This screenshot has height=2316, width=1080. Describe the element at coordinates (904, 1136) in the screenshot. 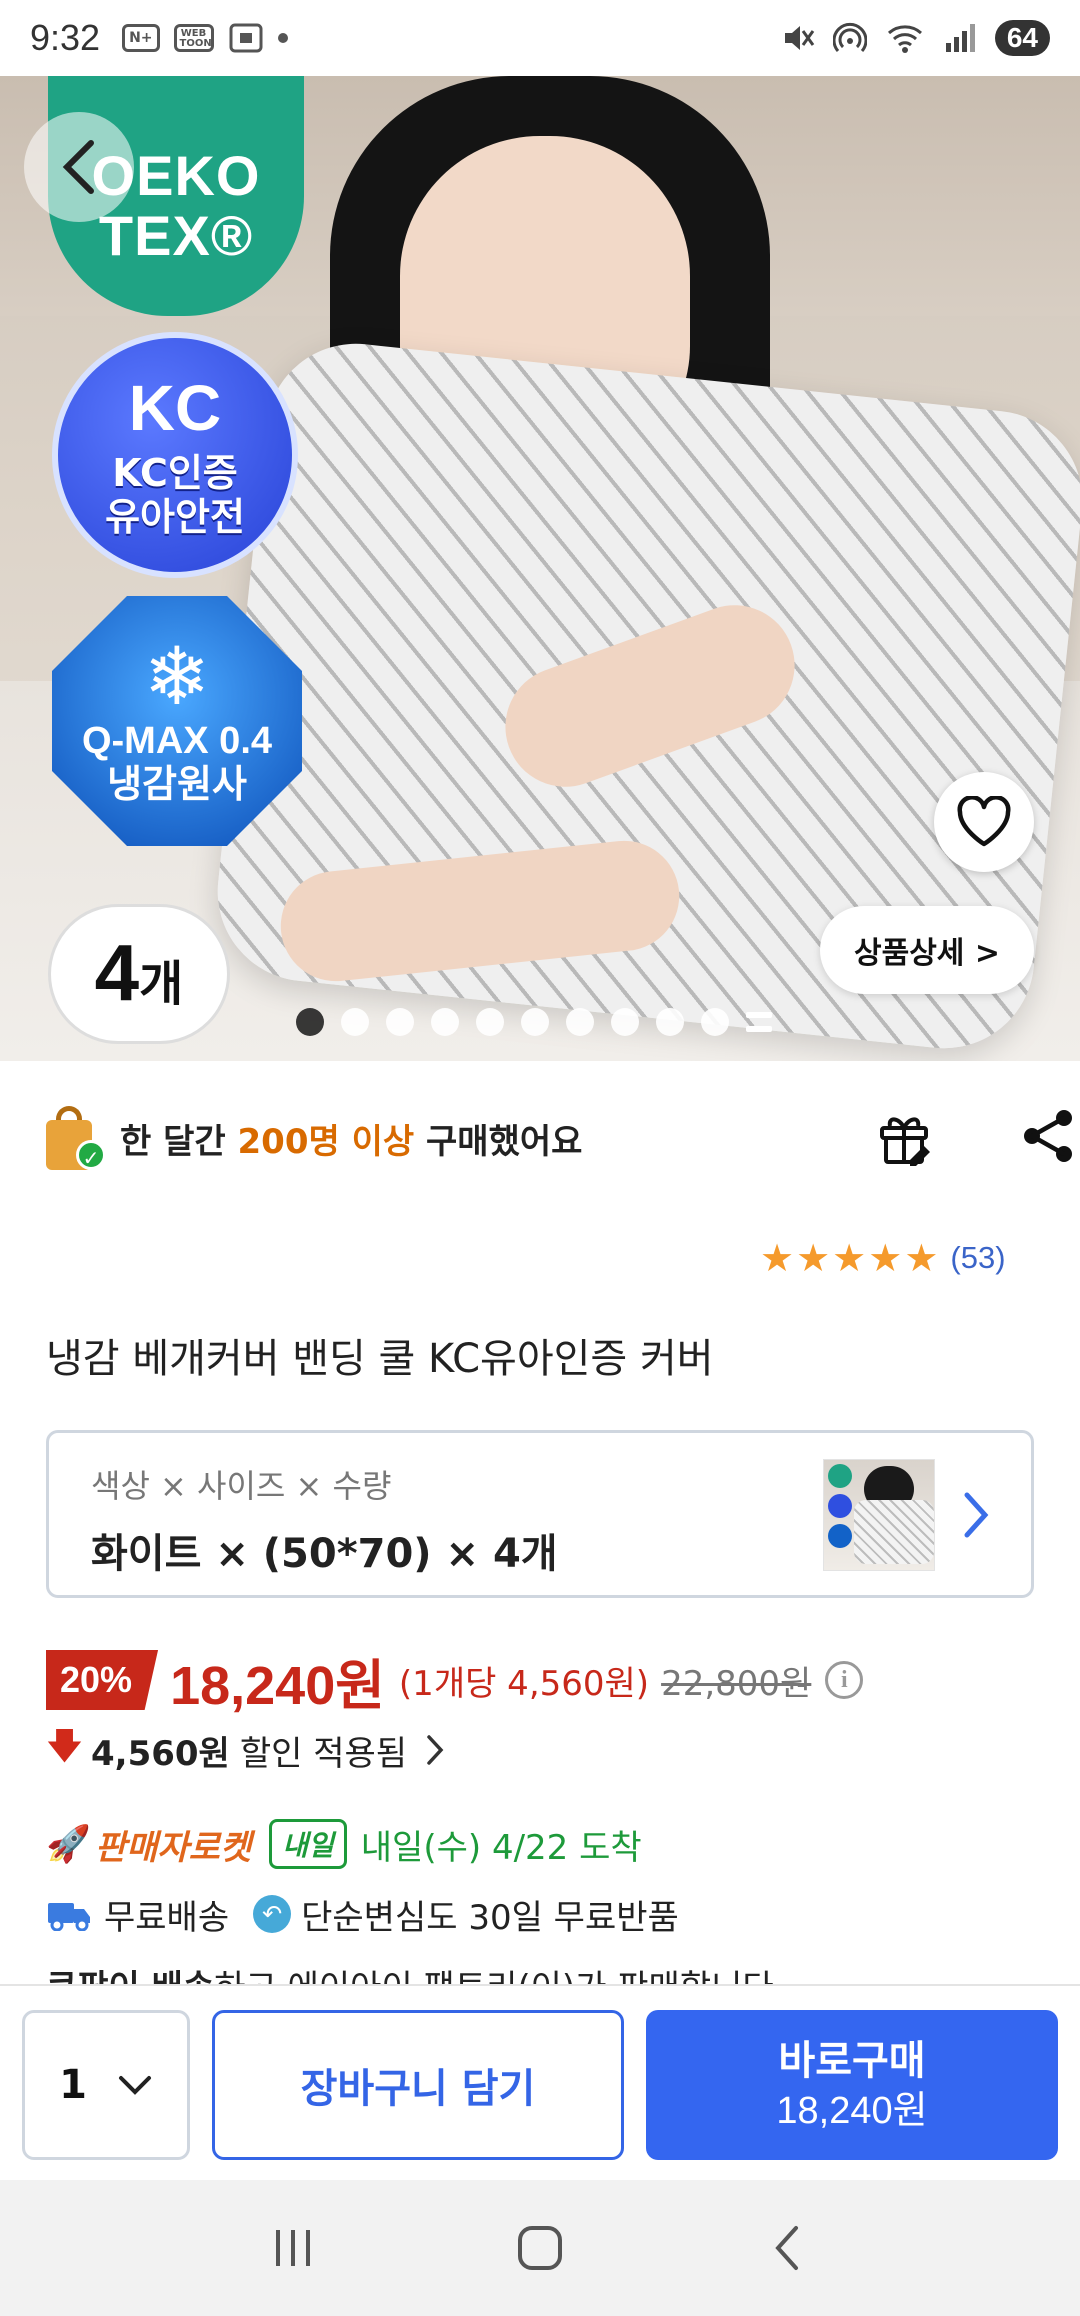

I see `gift-icon` at that location.